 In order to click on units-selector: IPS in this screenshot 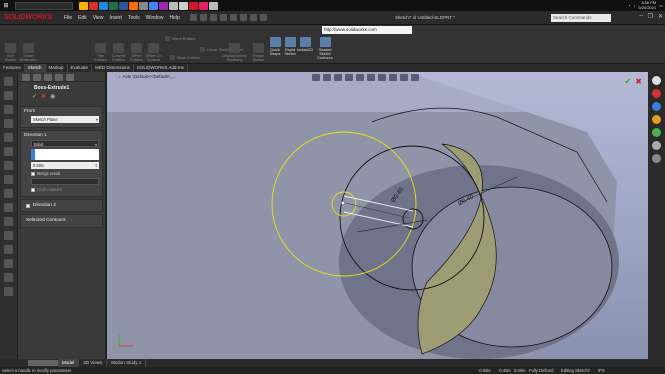, I will do `click(601, 370)`.